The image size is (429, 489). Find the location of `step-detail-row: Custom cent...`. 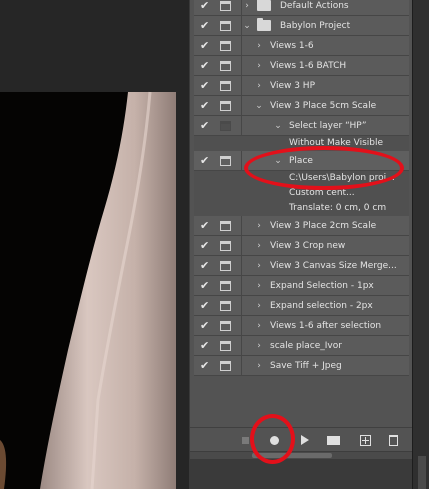

step-detail-row: Custom cent... is located at coordinates (301, 193).